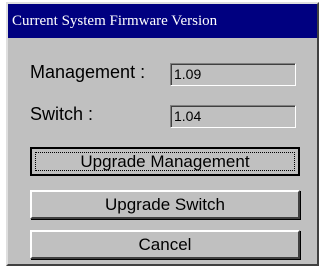 This screenshot has width=325, height=268. What do you see at coordinates (62, 114) in the screenshot?
I see `switch-version-label: Switch :` at bounding box center [62, 114].